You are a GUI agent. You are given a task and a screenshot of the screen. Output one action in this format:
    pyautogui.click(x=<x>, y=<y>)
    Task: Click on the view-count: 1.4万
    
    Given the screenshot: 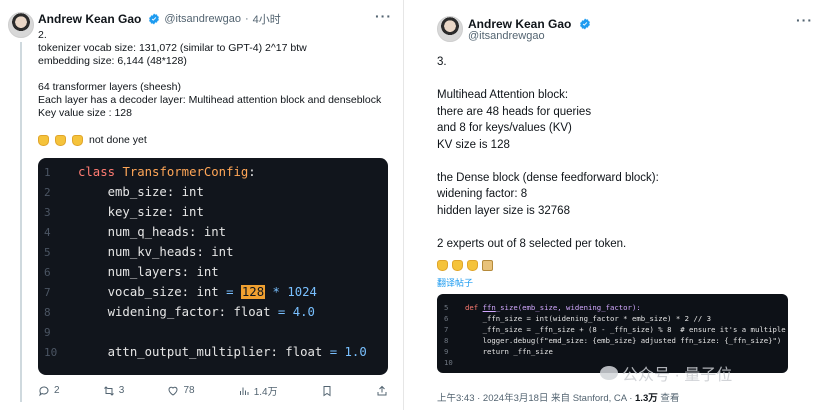 What is the action you would take?
    pyautogui.click(x=265, y=392)
    